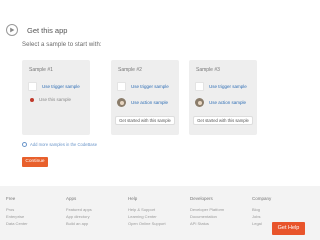 Image resolution: width=320 pixels, height=240 pixels. I want to click on footer-link: Pros, so click(17, 209).